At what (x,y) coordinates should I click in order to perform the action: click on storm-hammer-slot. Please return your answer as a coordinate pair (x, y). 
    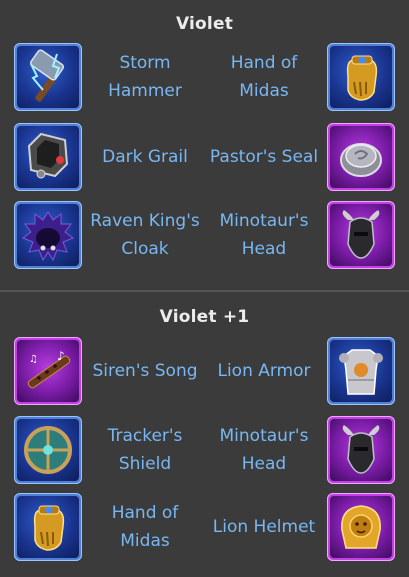
    Looking at the image, I should click on (48, 77).